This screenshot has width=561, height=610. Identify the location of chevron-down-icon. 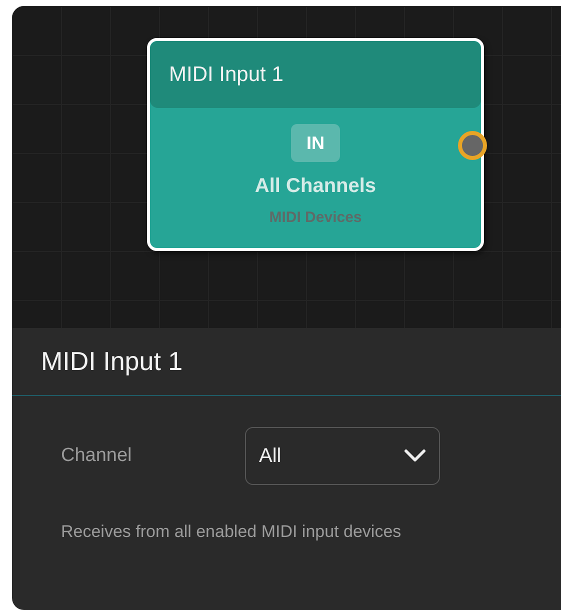
(415, 456).